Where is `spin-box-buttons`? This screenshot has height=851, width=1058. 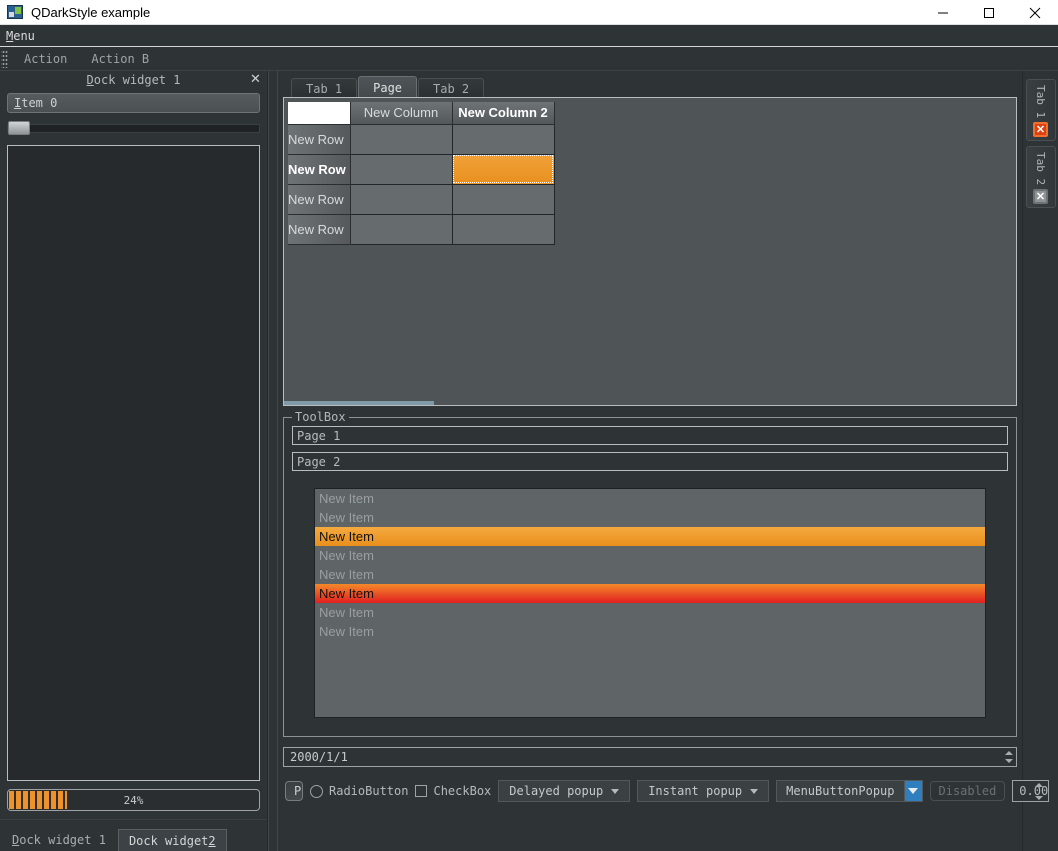 spin-box-buttons is located at coordinates (1039, 791).